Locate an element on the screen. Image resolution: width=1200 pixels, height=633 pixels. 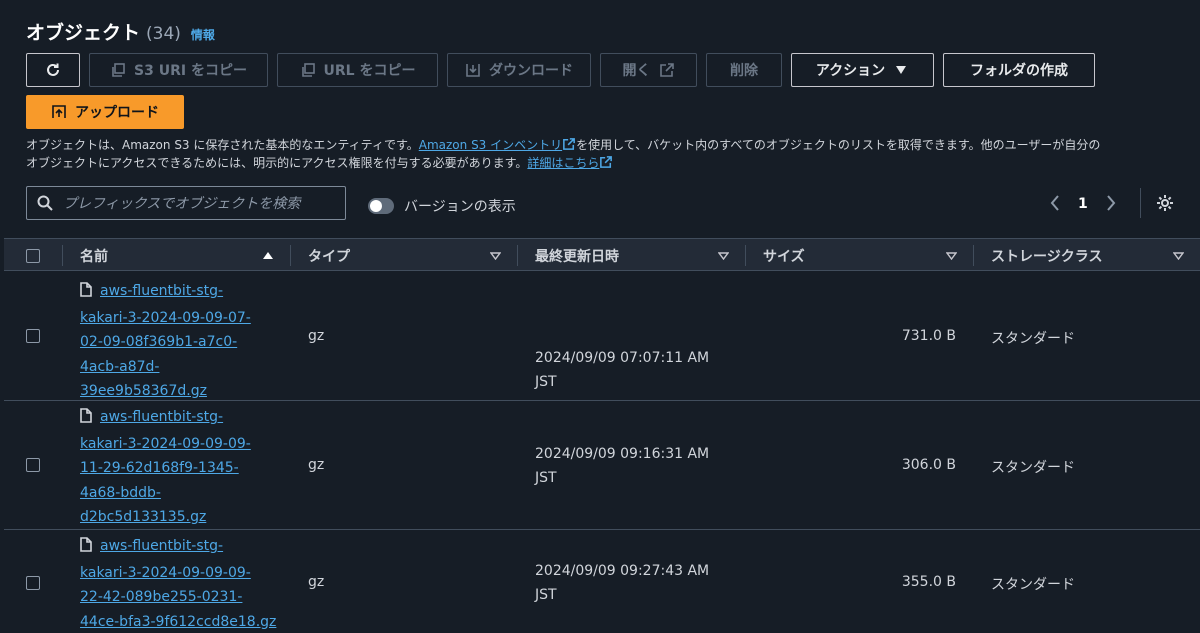
page-title: オブジェクト is located at coordinates (83, 33).